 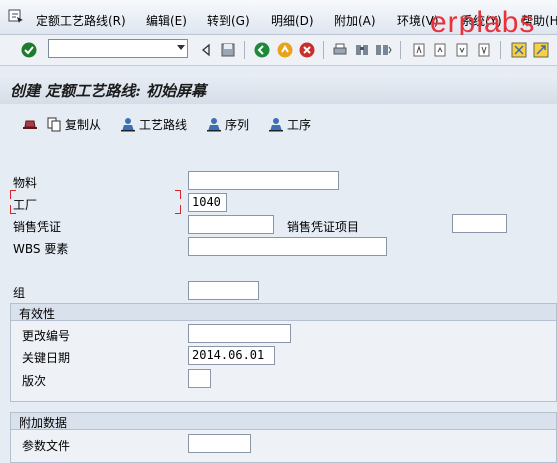 What do you see at coordinates (237, 124) in the screenshot?
I see `sequence-label: 序列` at bounding box center [237, 124].